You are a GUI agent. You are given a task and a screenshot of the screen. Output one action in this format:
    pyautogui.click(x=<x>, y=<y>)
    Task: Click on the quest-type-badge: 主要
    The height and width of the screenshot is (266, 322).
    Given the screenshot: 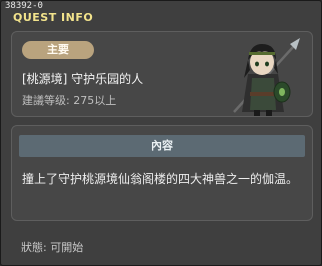 What is the action you would take?
    pyautogui.click(x=58, y=50)
    